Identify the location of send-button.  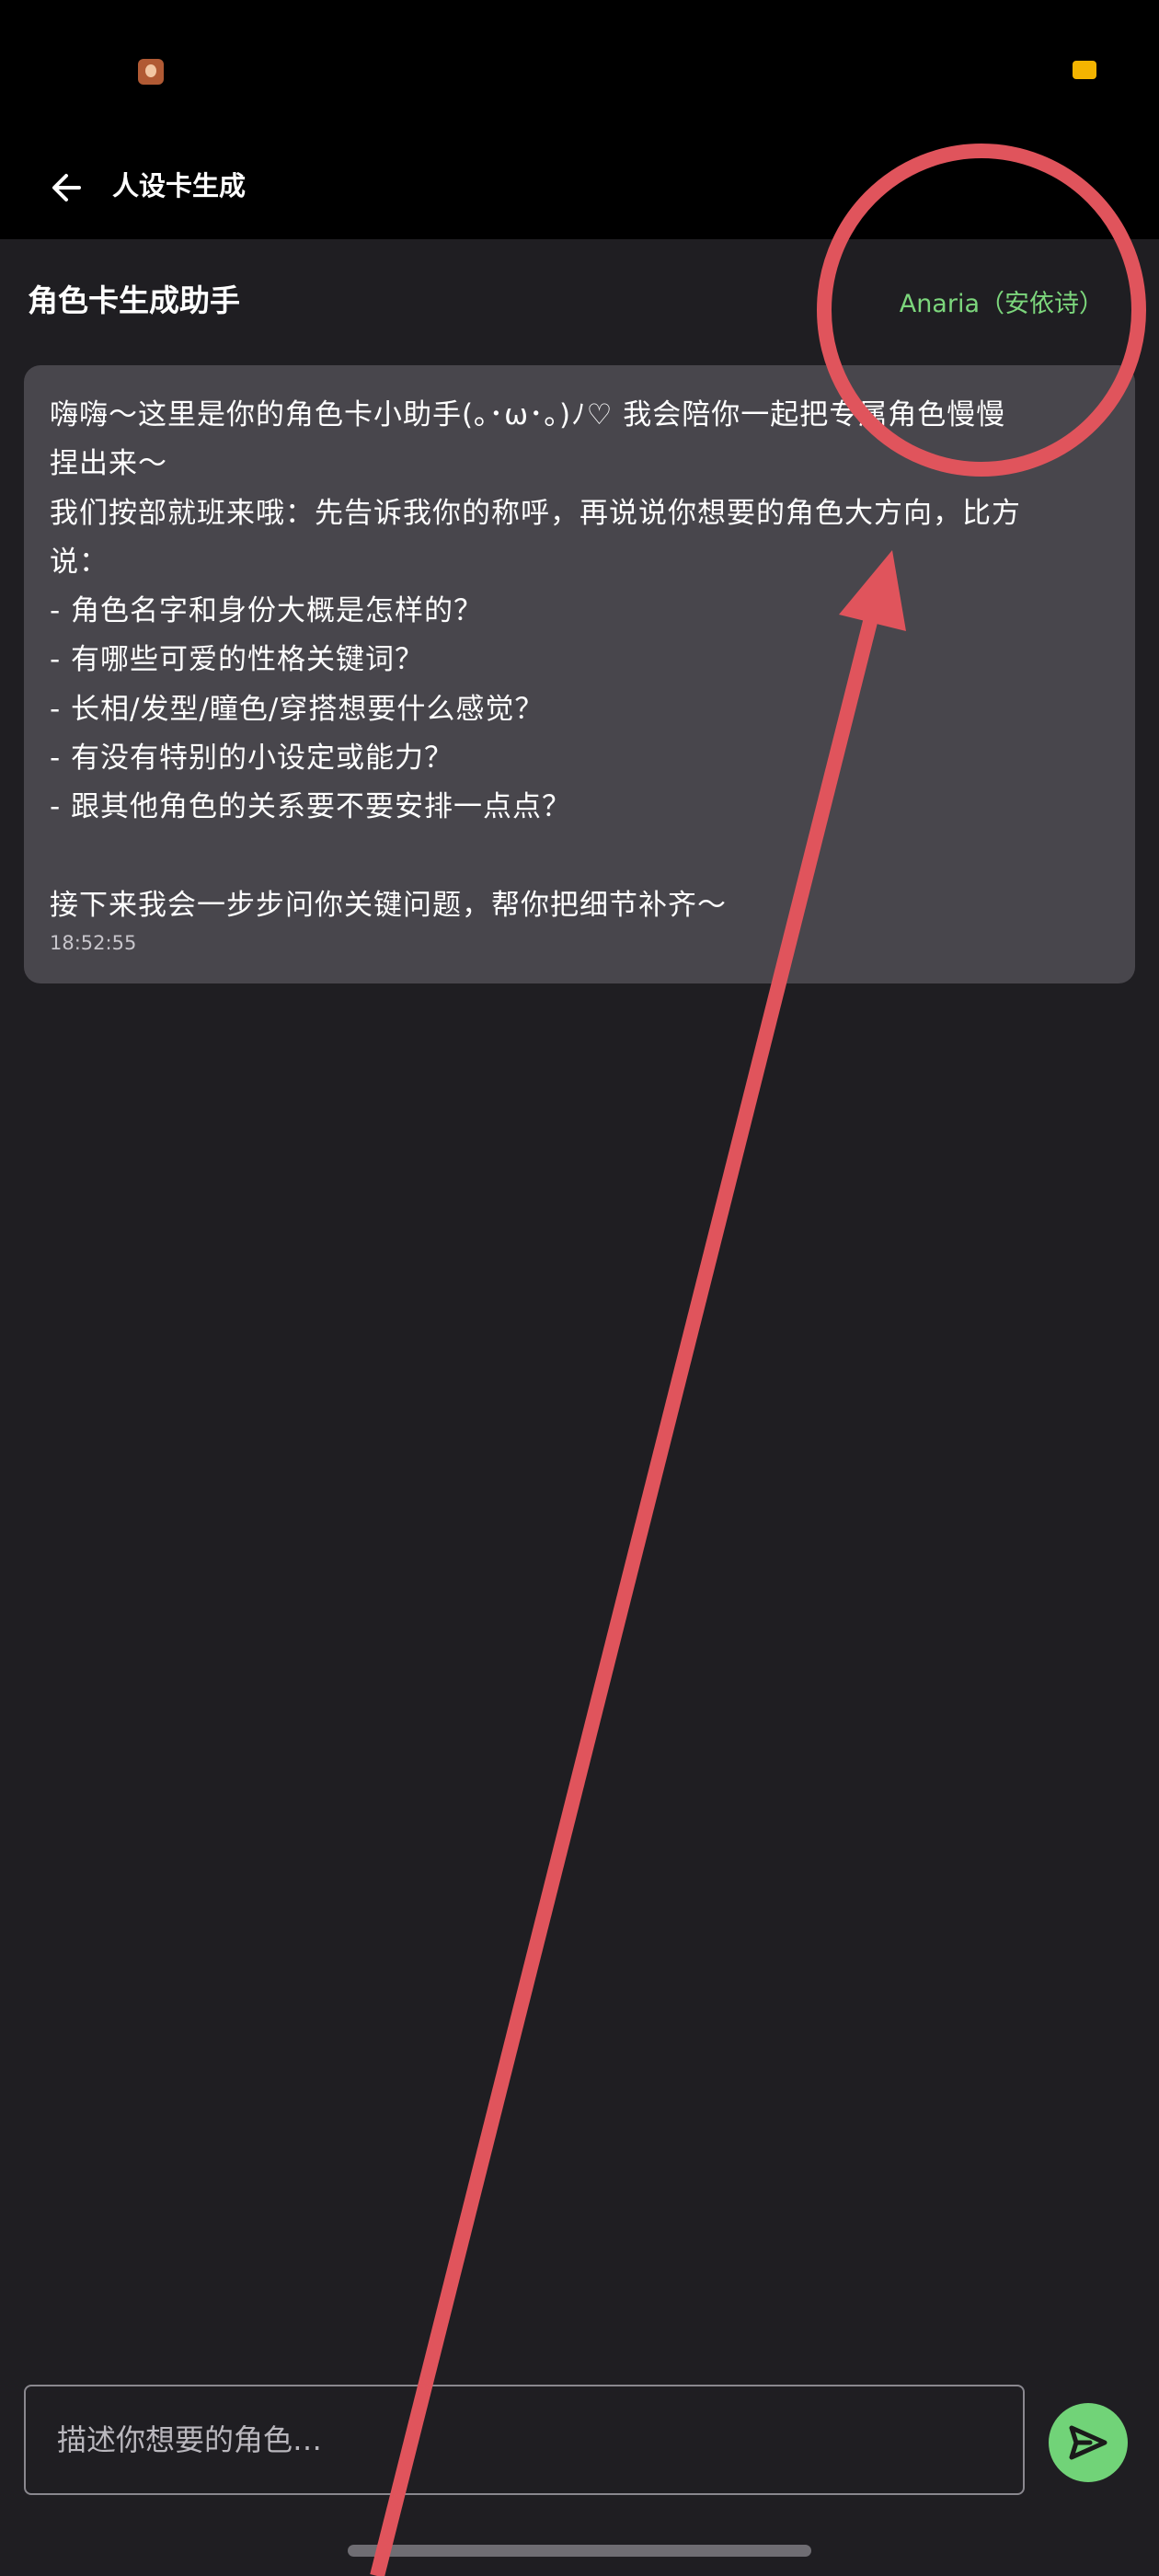
(1088, 2442).